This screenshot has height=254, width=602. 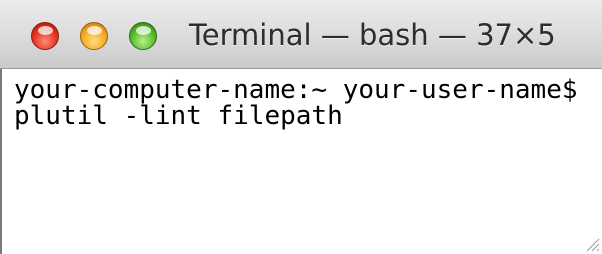 What do you see at coordinates (94, 36) in the screenshot?
I see `minimize-button` at bounding box center [94, 36].